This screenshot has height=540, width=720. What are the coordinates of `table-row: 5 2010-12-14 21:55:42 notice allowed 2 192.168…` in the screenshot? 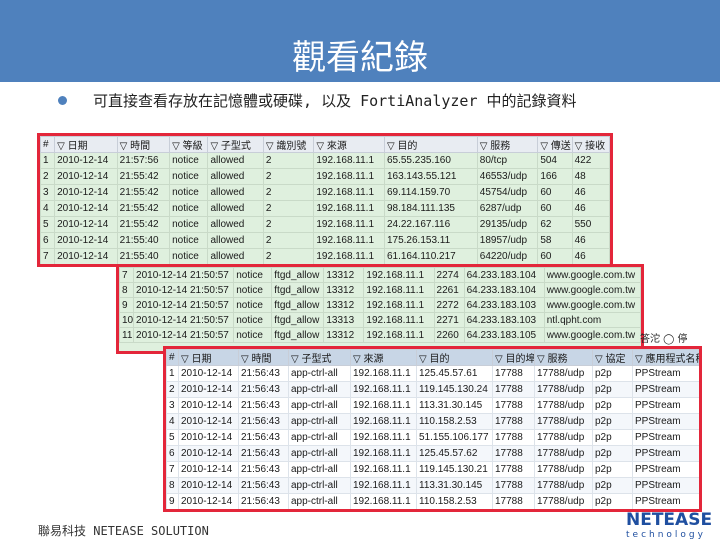 It's located at (325, 224).